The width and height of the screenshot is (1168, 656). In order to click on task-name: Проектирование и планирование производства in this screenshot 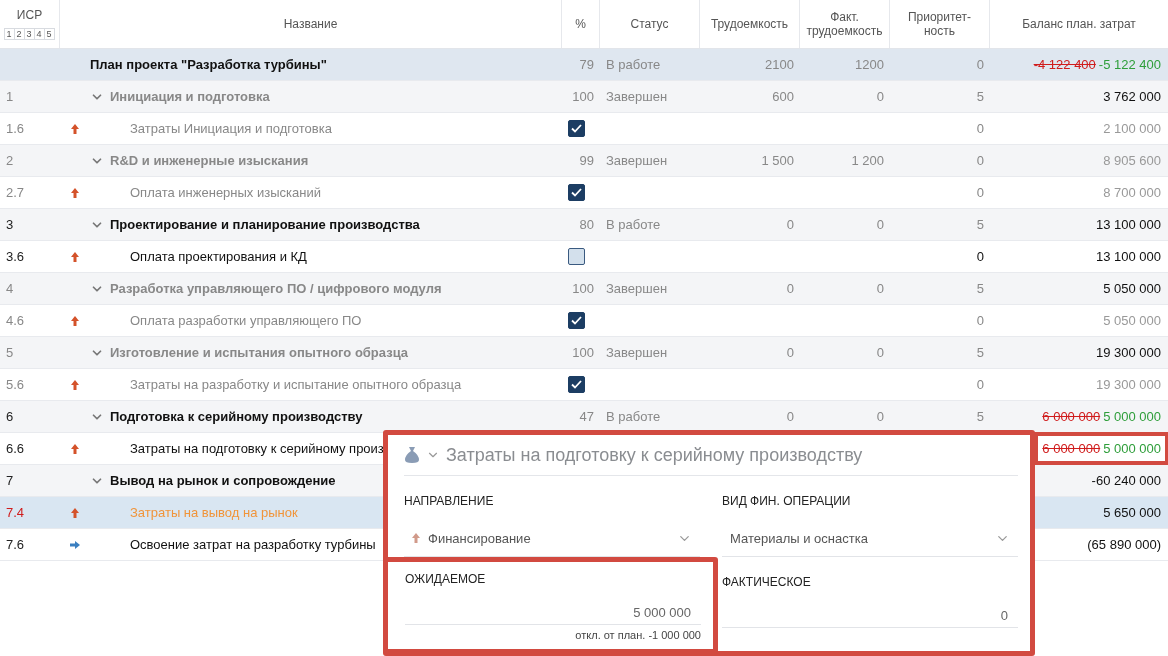, I will do `click(265, 224)`.